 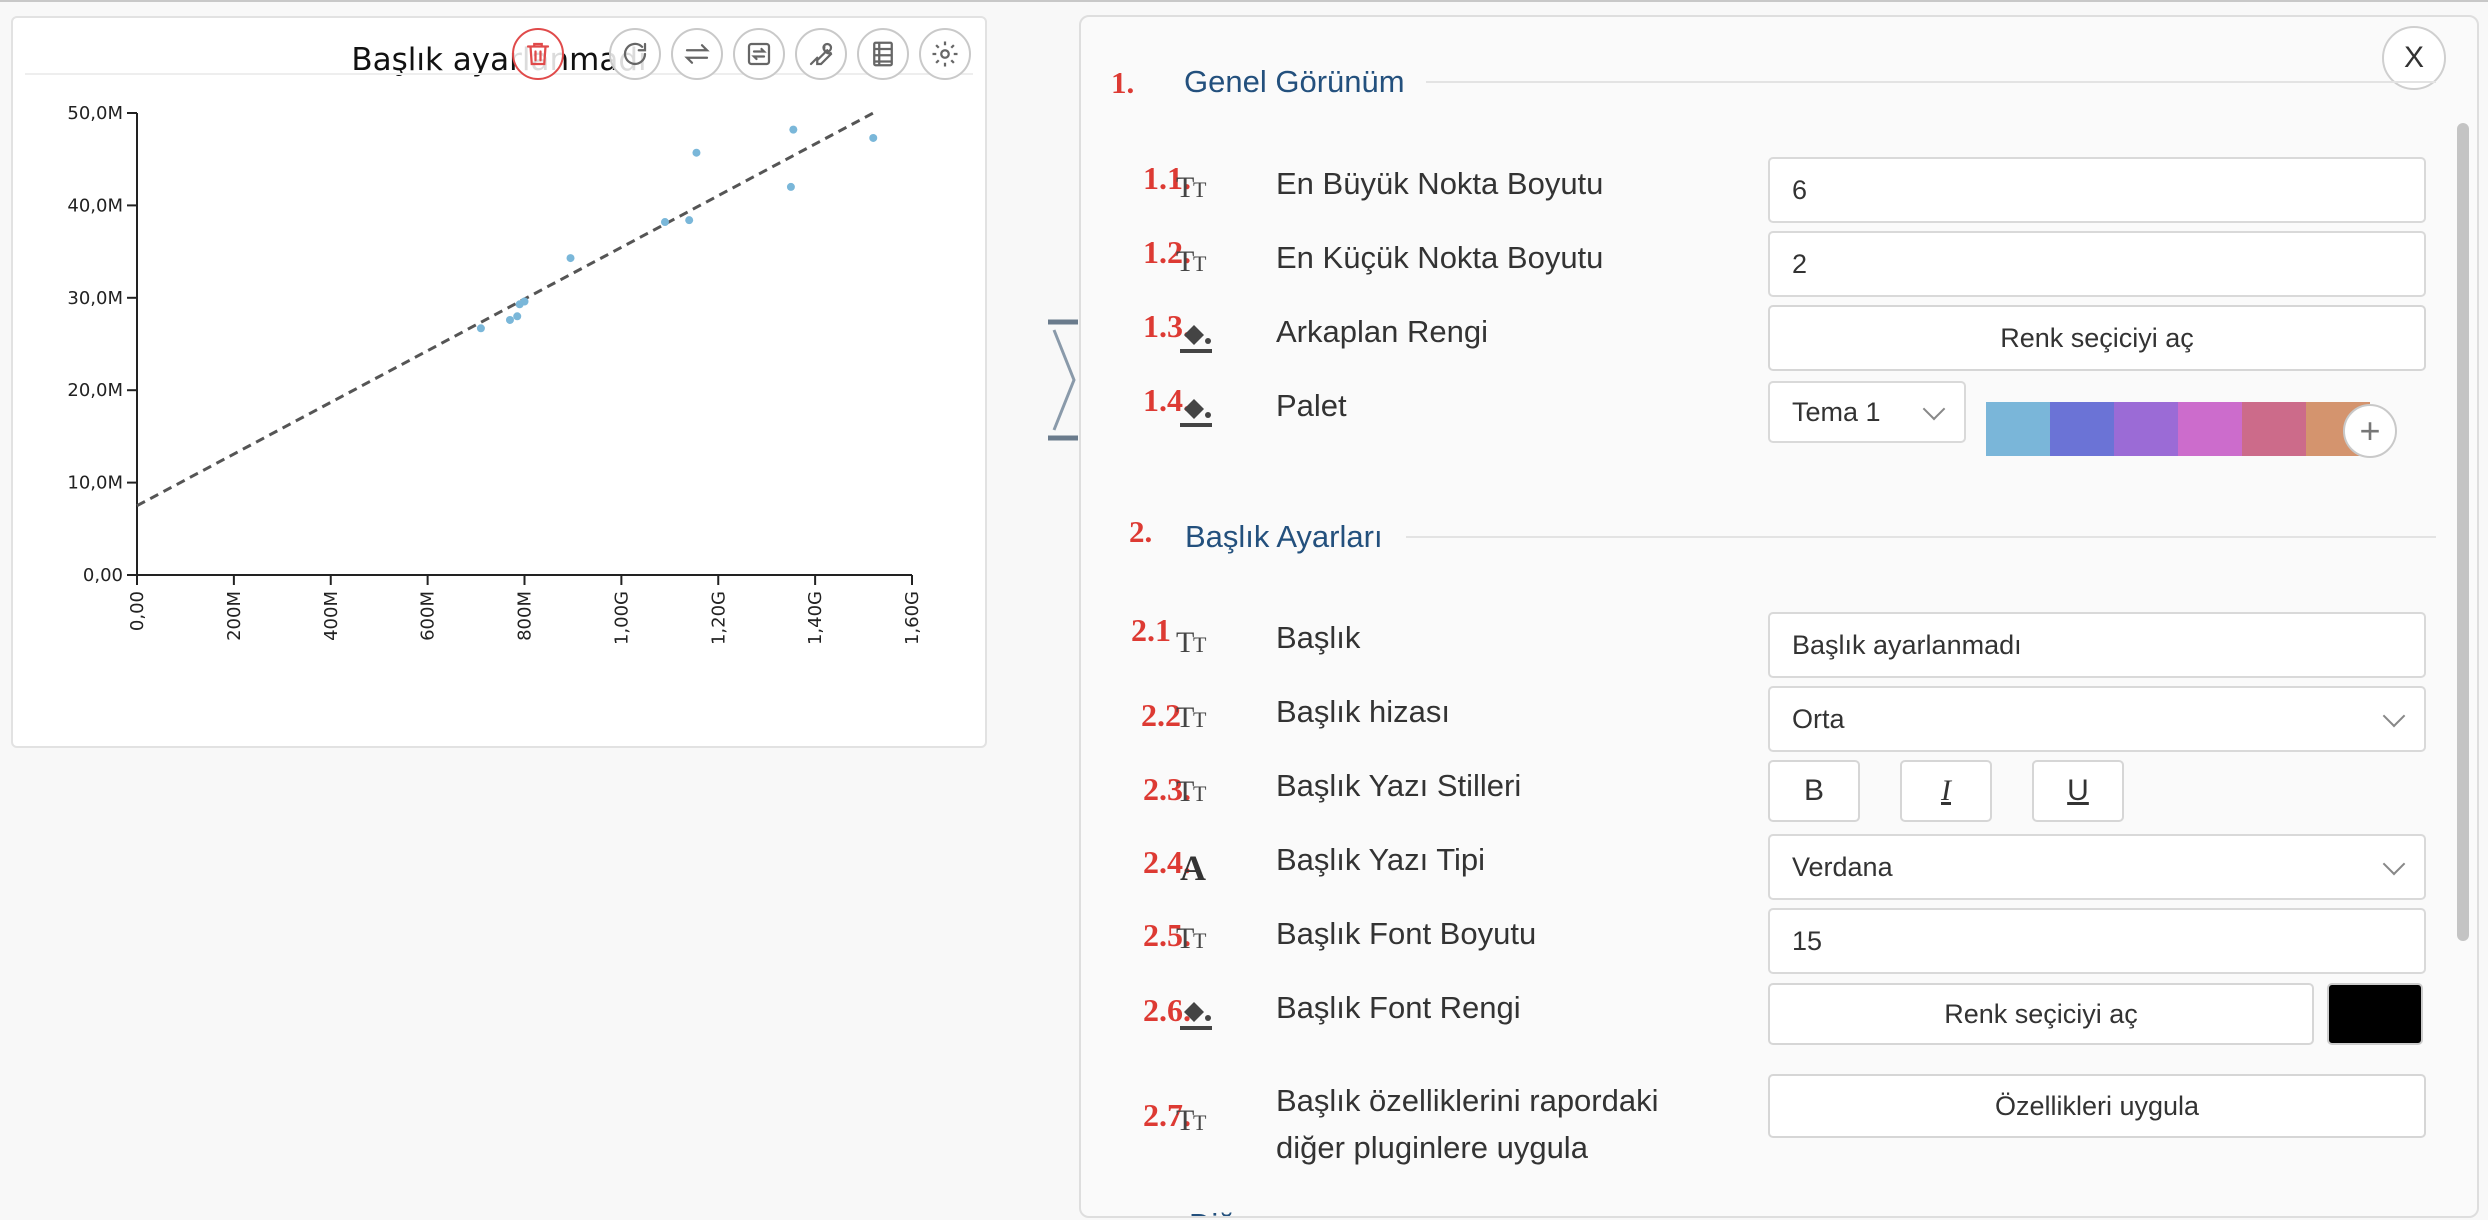 What do you see at coordinates (1167, 326) in the screenshot?
I see `row-number: 1.3.` at bounding box center [1167, 326].